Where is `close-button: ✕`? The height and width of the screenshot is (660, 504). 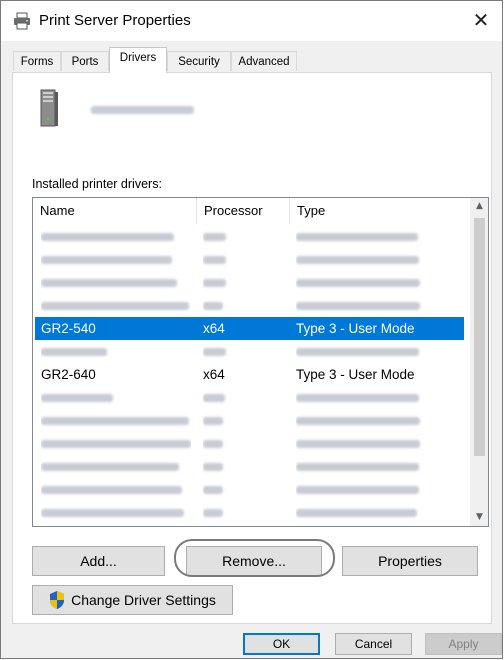 close-button: ✕ is located at coordinates (481, 20).